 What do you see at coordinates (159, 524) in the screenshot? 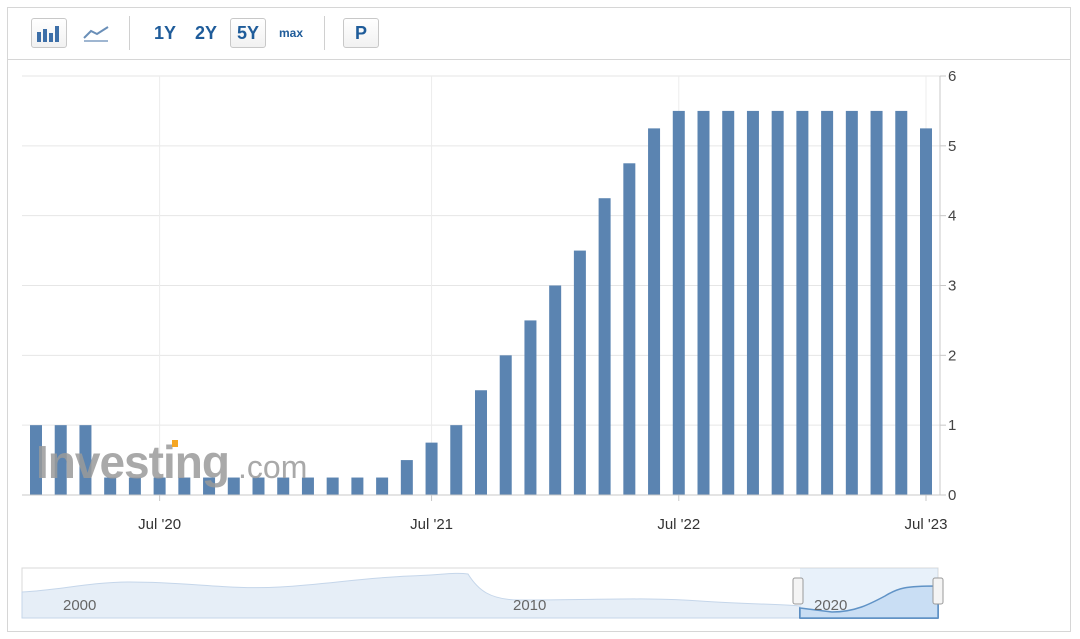
I see `x-tick-label: Jul '20` at bounding box center [159, 524].